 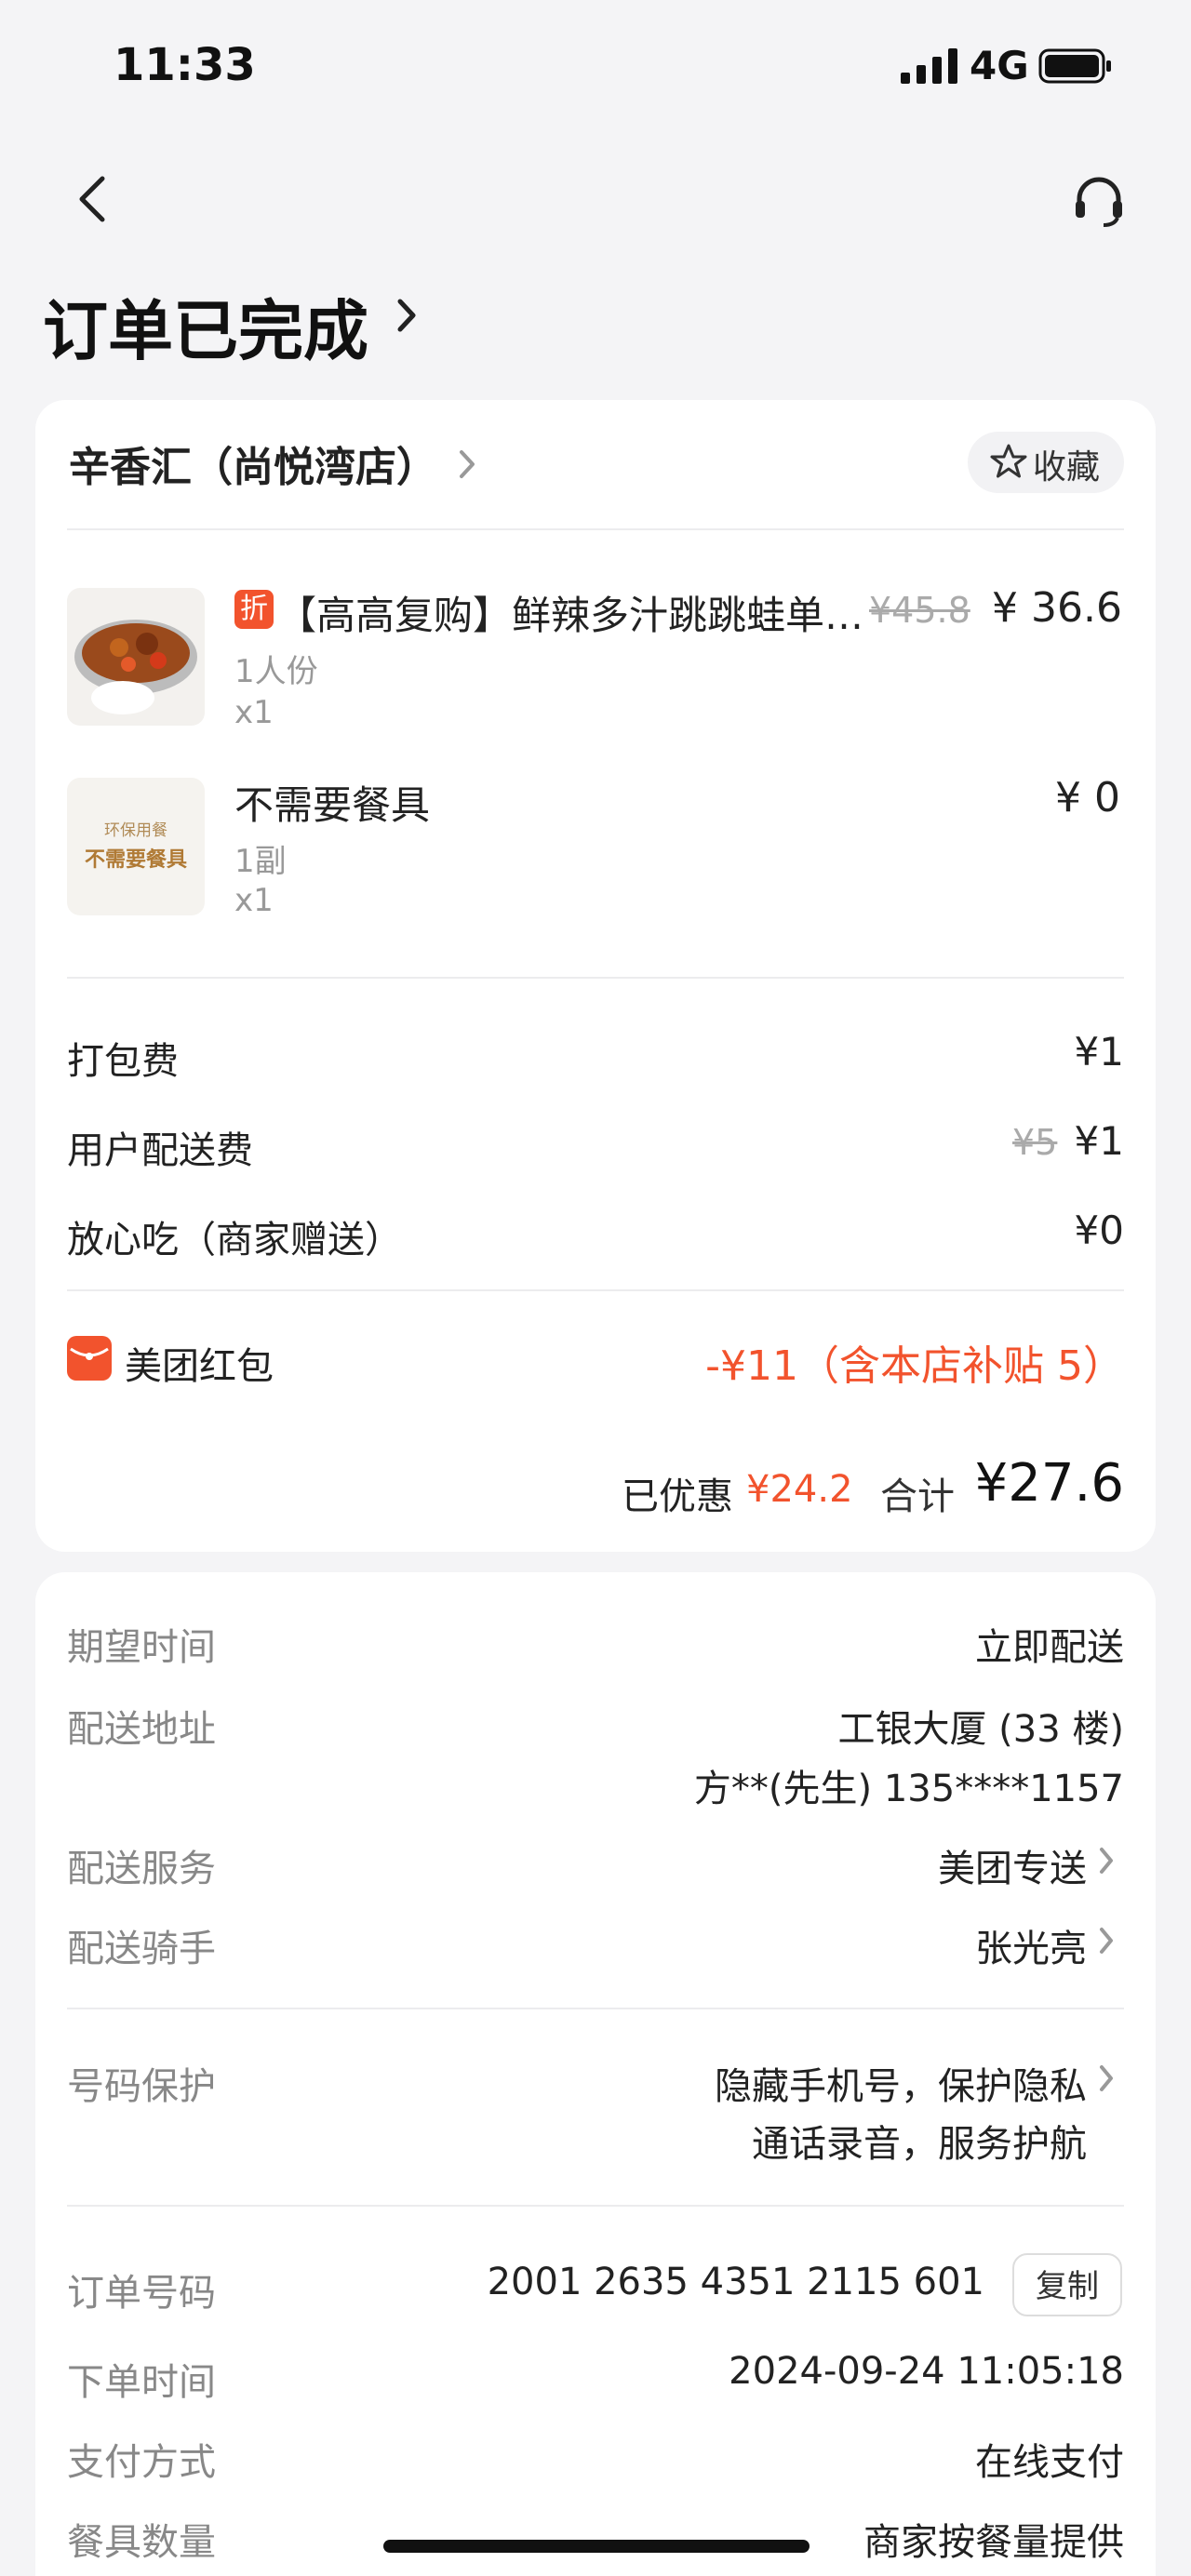 What do you see at coordinates (160, 1150) in the screenshot?
I see `delivery-fee-label: 用户配送费` at bounding box center [160, 1150].